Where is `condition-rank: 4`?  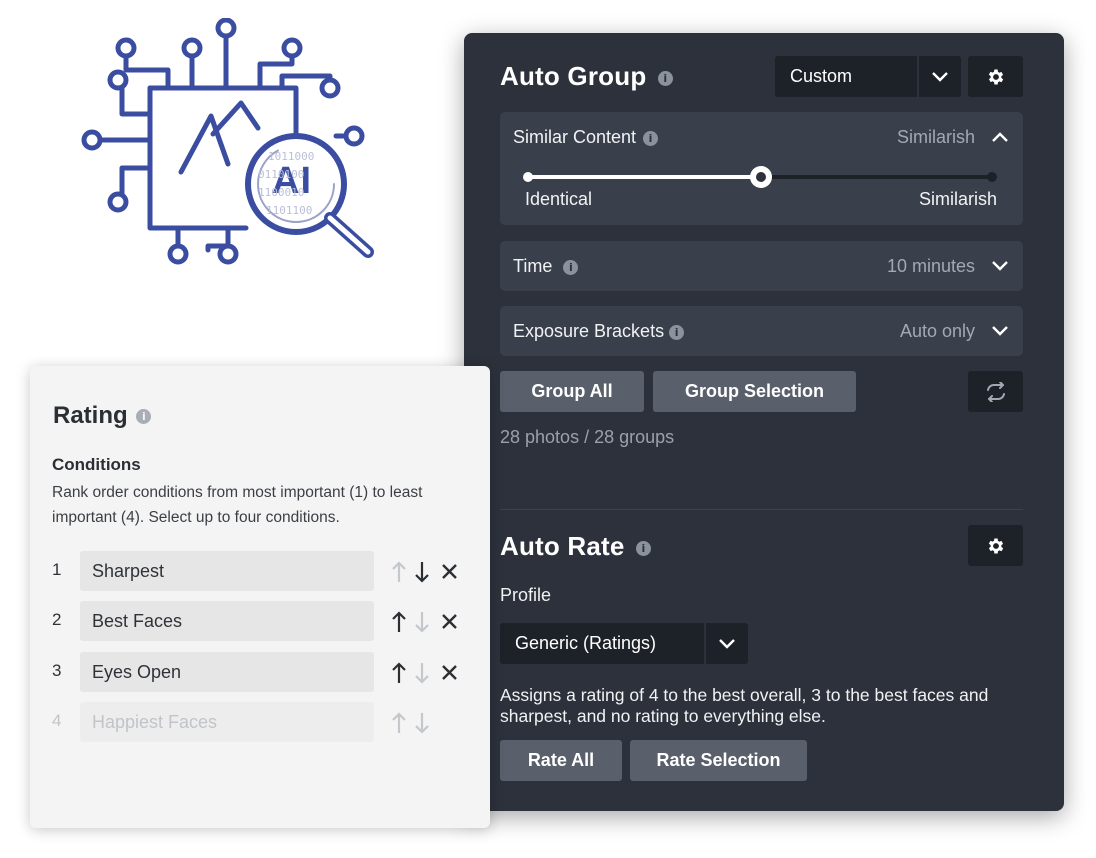 condition-rank: 4 is located at coordinates (57, 720).